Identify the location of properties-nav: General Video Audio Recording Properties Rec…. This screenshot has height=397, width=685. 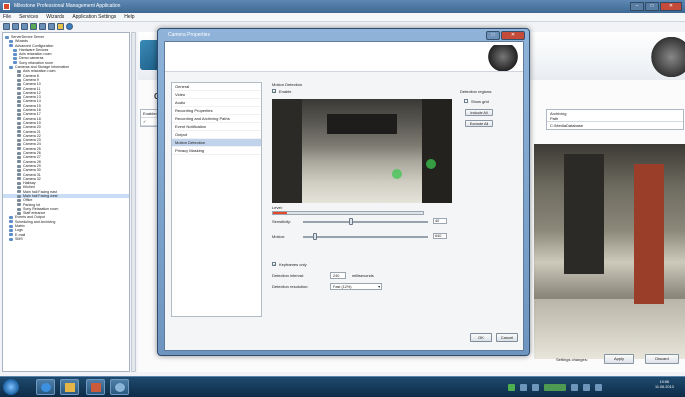
(216, 199).